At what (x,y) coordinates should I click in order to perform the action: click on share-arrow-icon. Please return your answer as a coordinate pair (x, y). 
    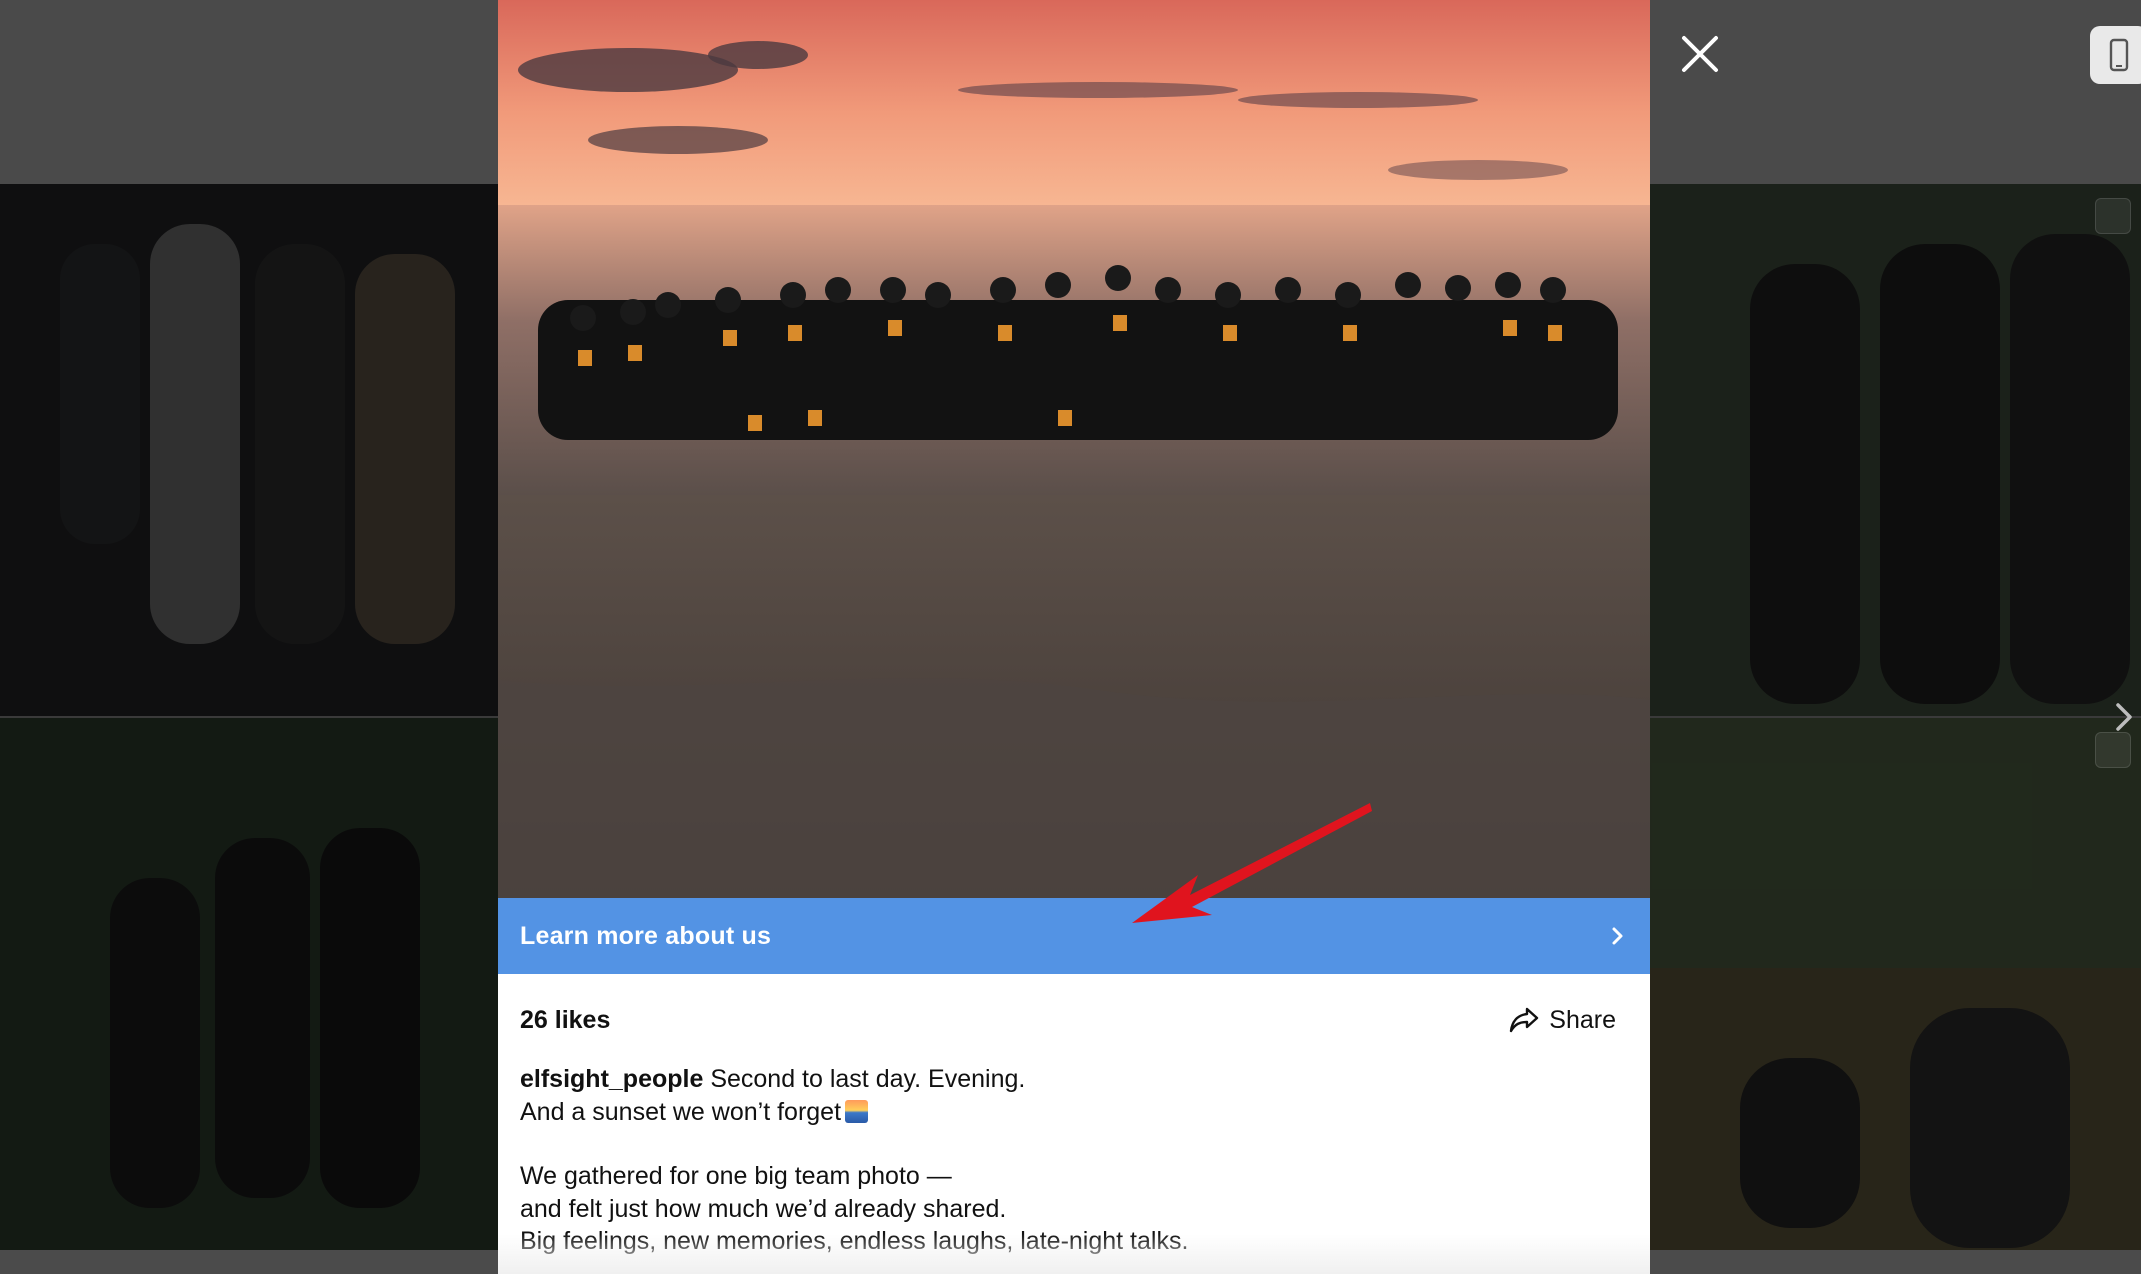
    Looking at the image, I should click on (1524, 1020).